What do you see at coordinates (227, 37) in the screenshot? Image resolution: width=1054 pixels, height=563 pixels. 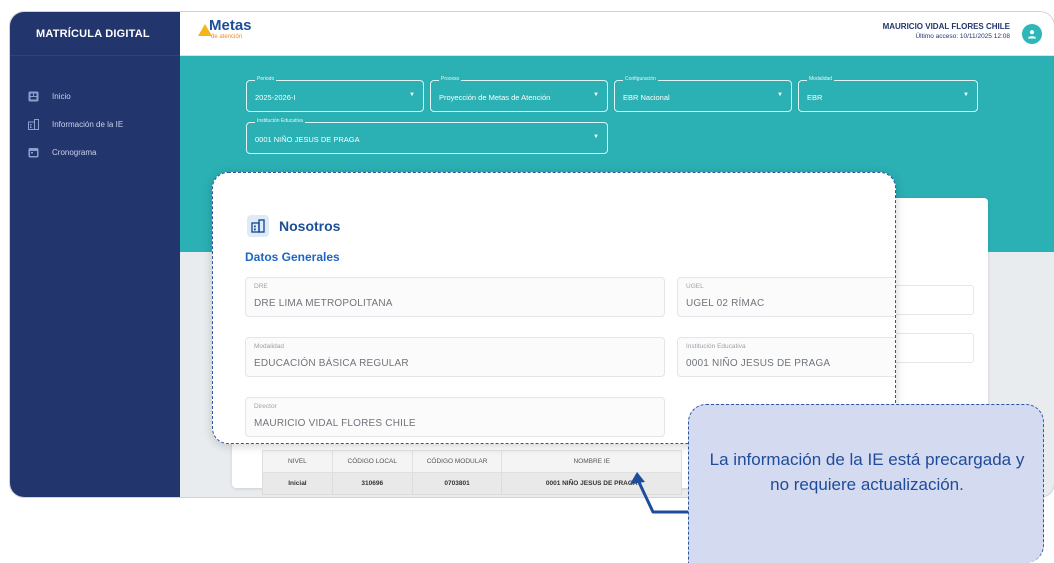 I see `logo-sub-text: de atención` at bounding box center [227, 37].